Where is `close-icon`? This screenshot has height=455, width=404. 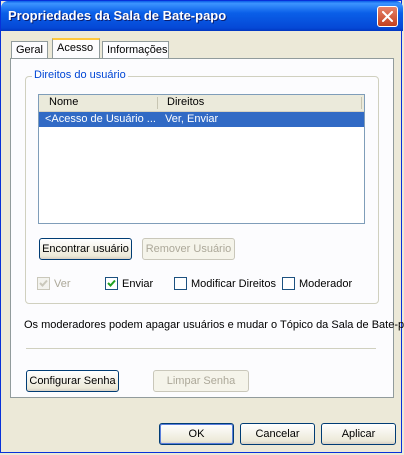
close-icon is located at coordinates (387, 16).